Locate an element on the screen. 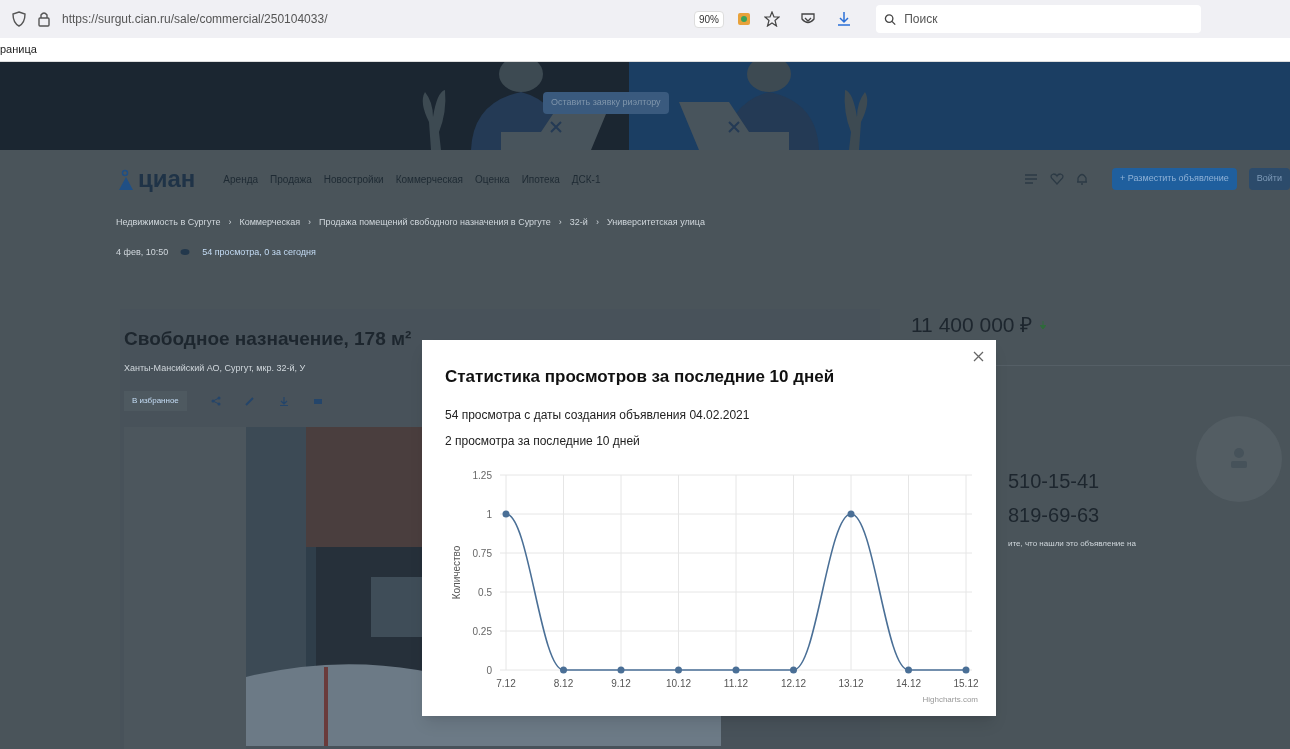  breadcrumb-link: Продажа помещений свободного назначения в Сургуте is located at coordinates (435, 223).